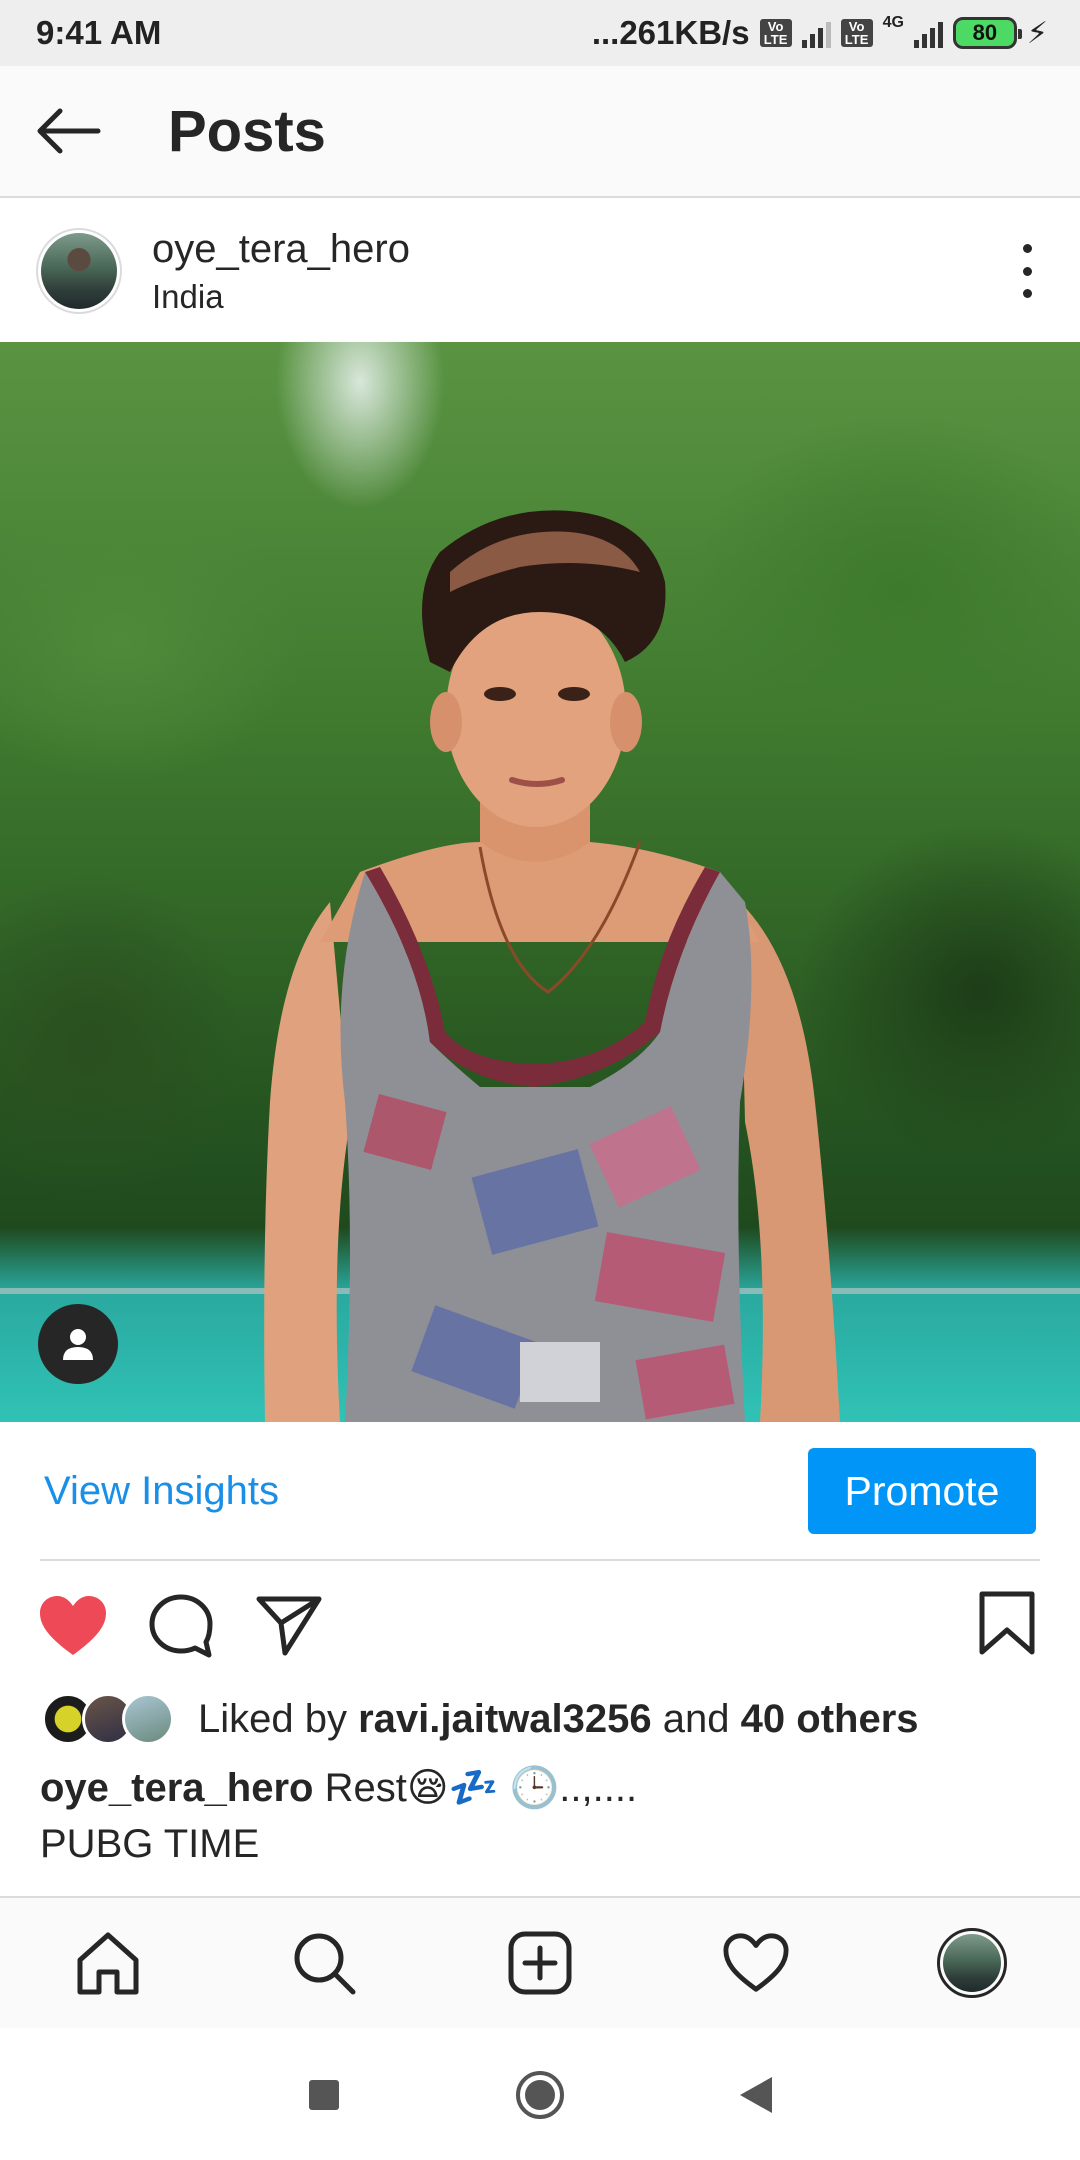 Image resolution: width=1080 pixels, height=2160 pixels. I want to click on tagged-users-button, so click(78, 1344).